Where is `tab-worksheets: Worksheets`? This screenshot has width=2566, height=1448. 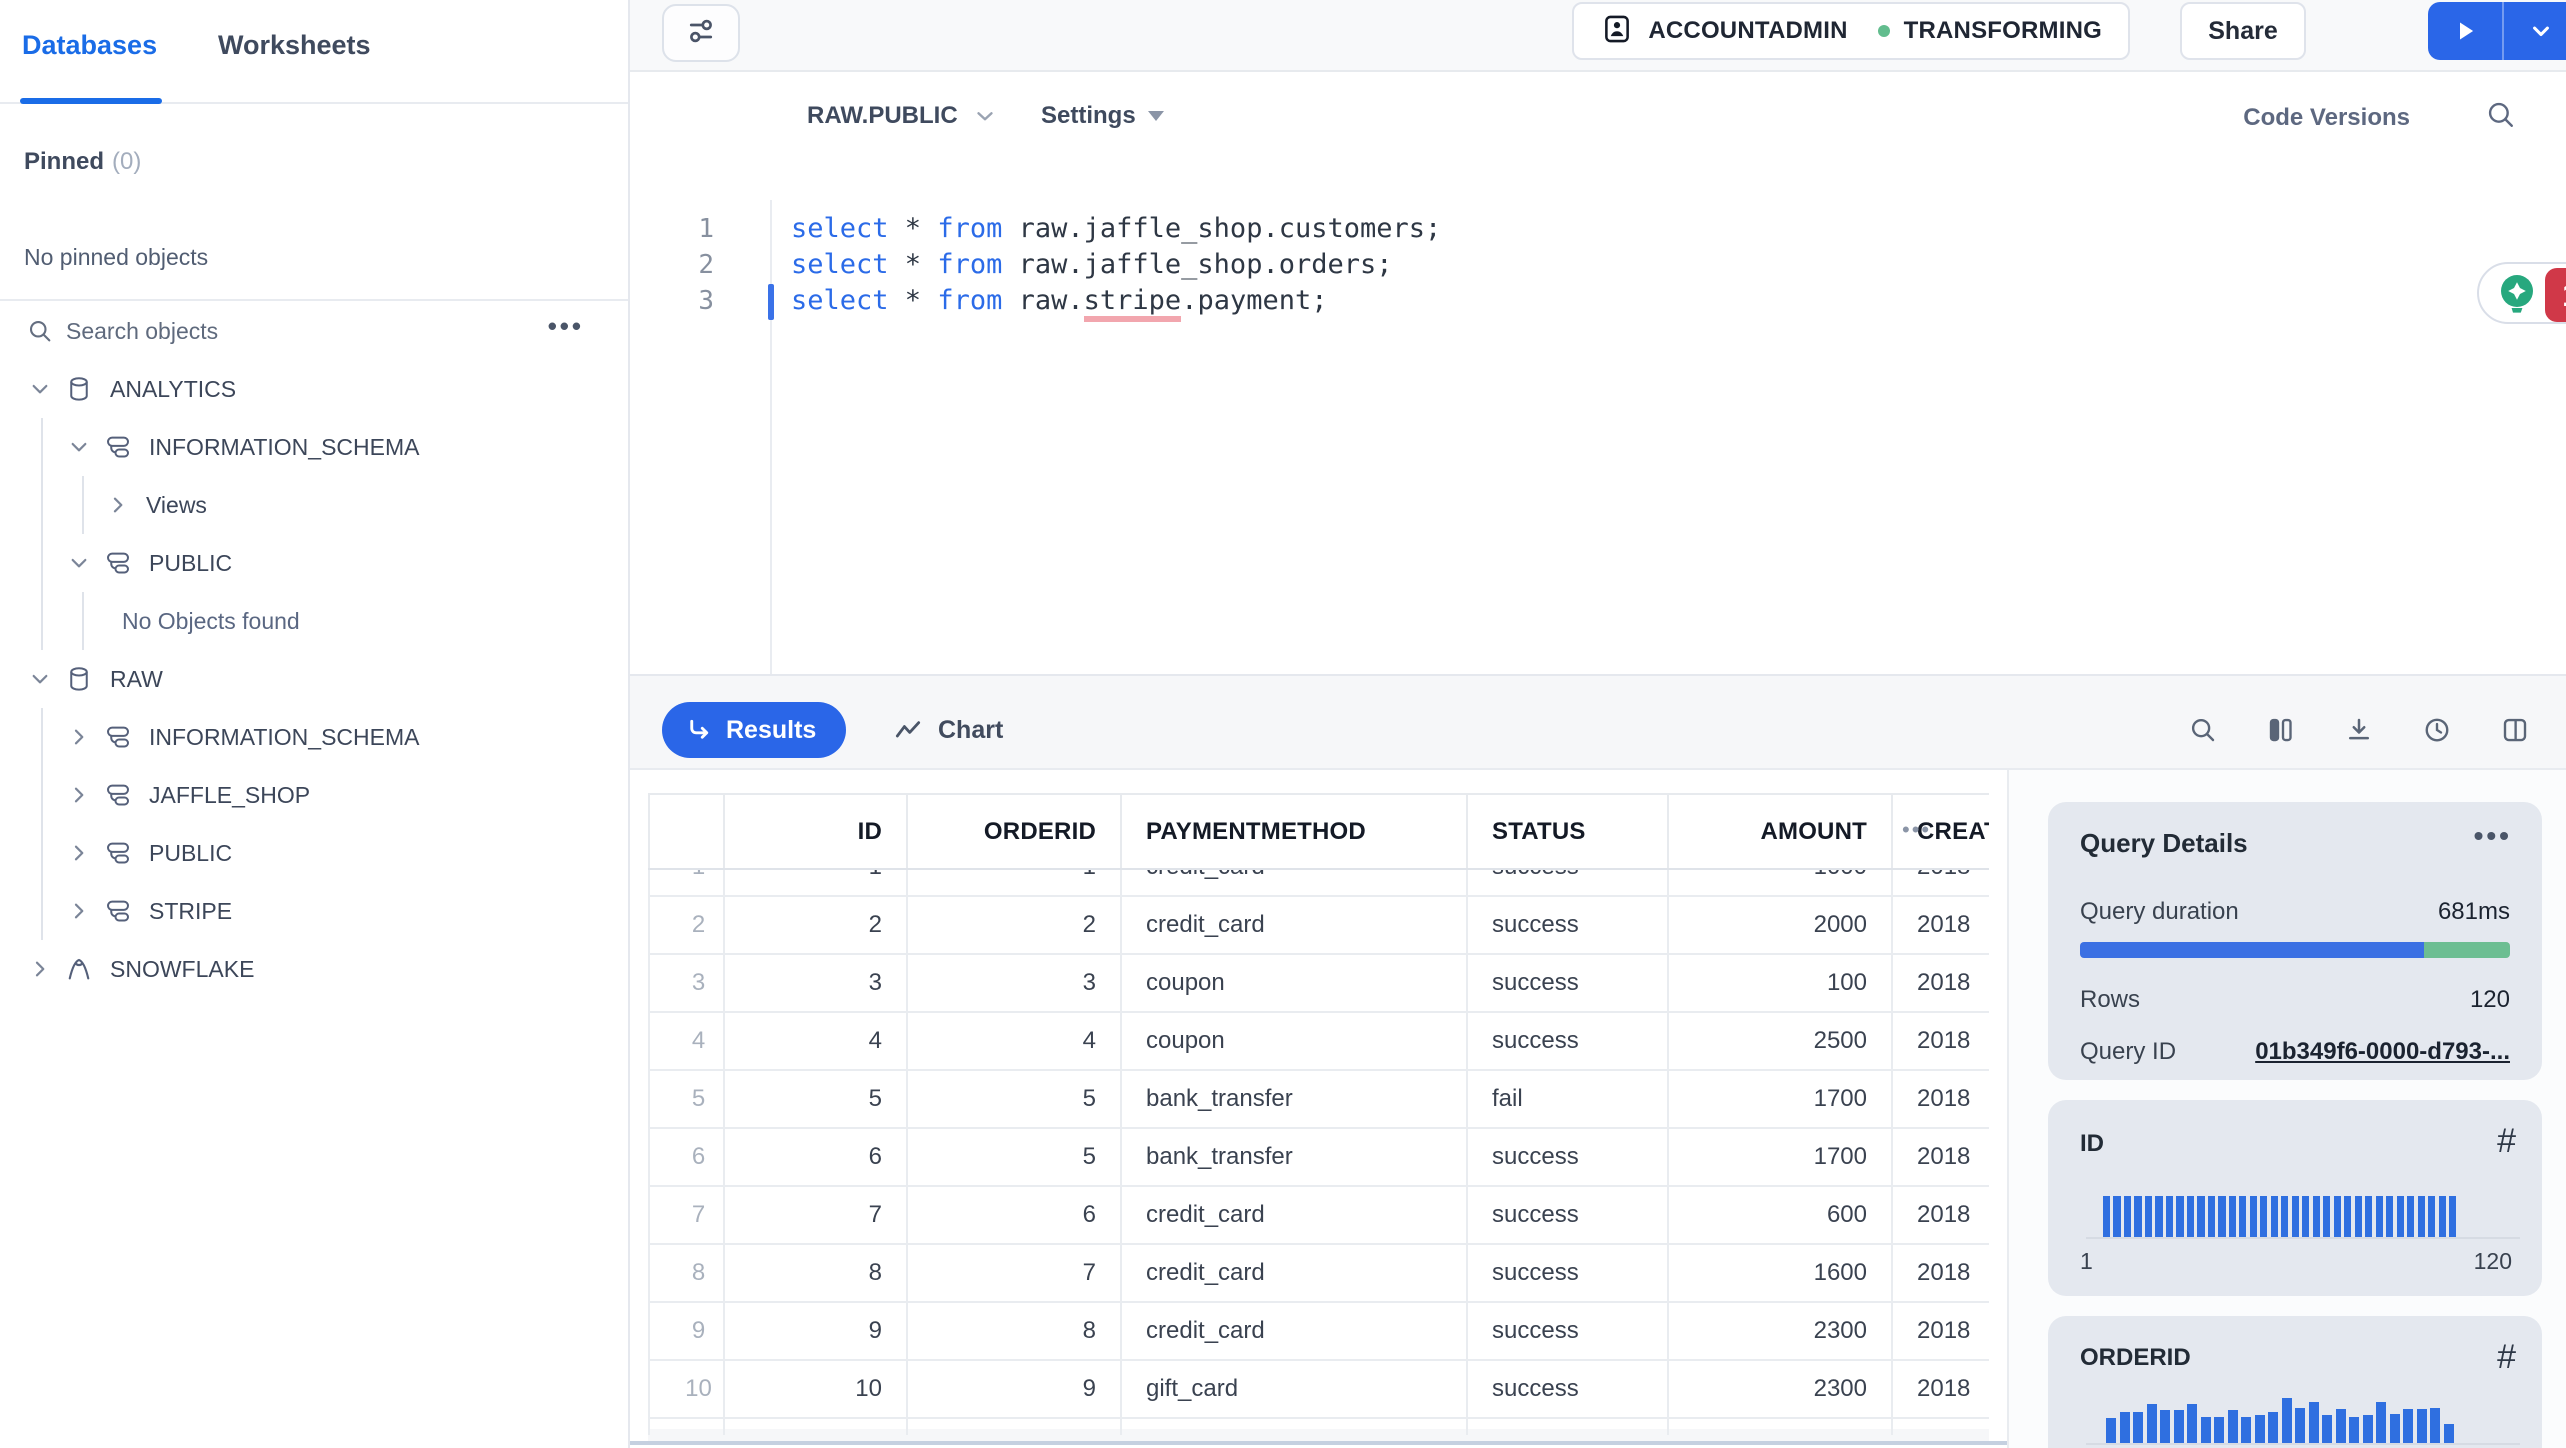 tab-worksheets: Worksheets is located at coordinates (294, 45).